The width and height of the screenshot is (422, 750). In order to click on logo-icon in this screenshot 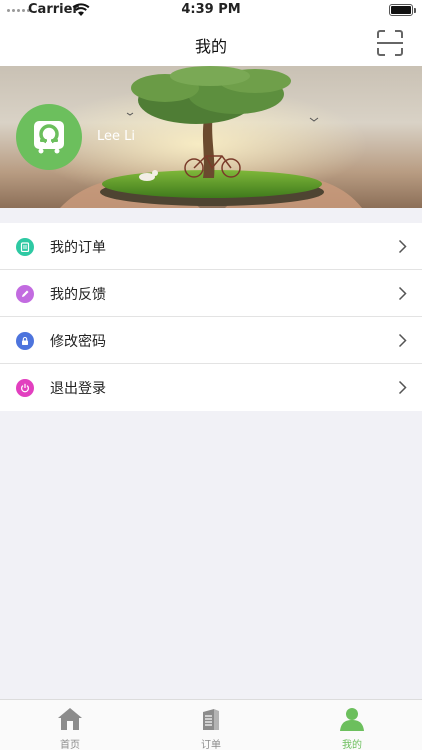, I will do `click(49, 137)`.